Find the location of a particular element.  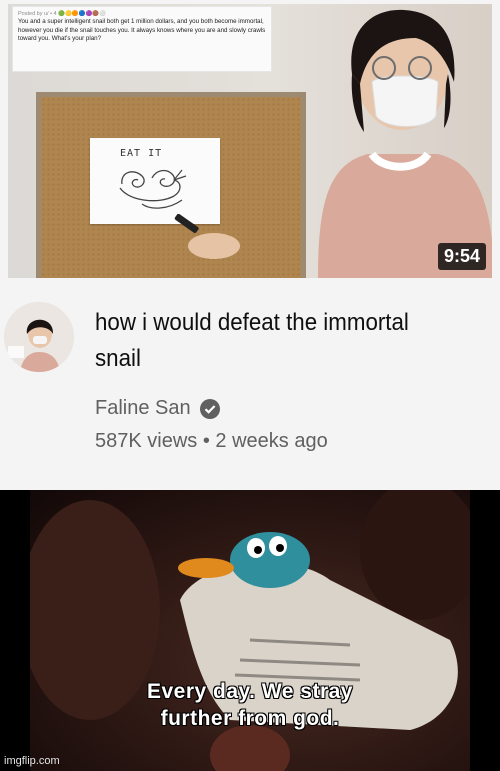

channel-name: Faline San is located at coordinates (143, 408).